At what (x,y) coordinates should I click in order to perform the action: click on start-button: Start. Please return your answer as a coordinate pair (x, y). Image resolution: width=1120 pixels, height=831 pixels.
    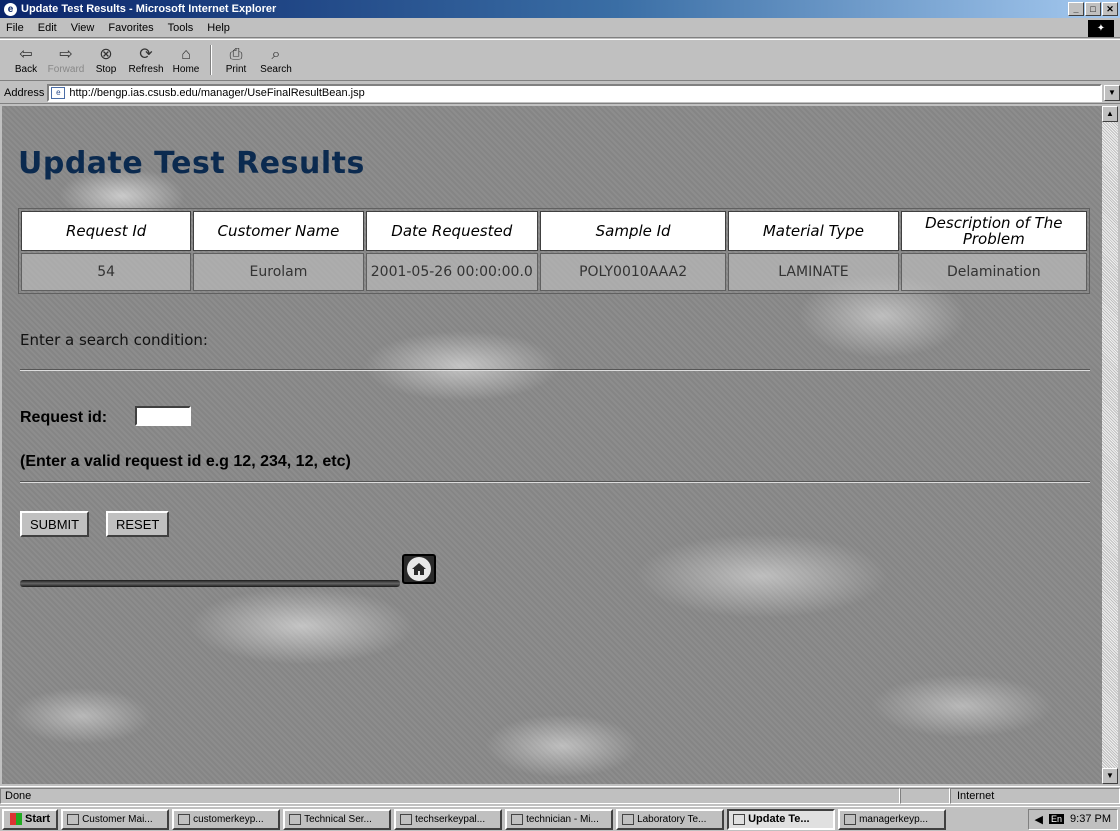
    Looking at the image, I should click on (30, 819).